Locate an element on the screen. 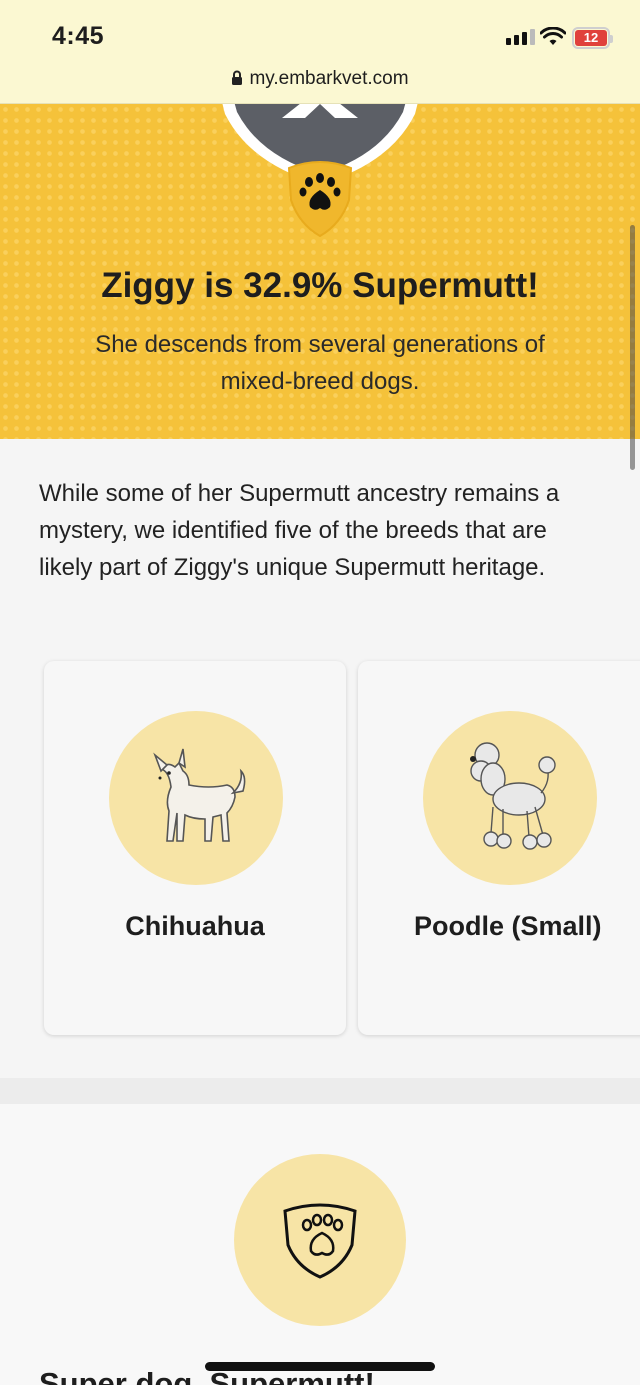  battery-level: 12 is located at coordinates (591, 38).